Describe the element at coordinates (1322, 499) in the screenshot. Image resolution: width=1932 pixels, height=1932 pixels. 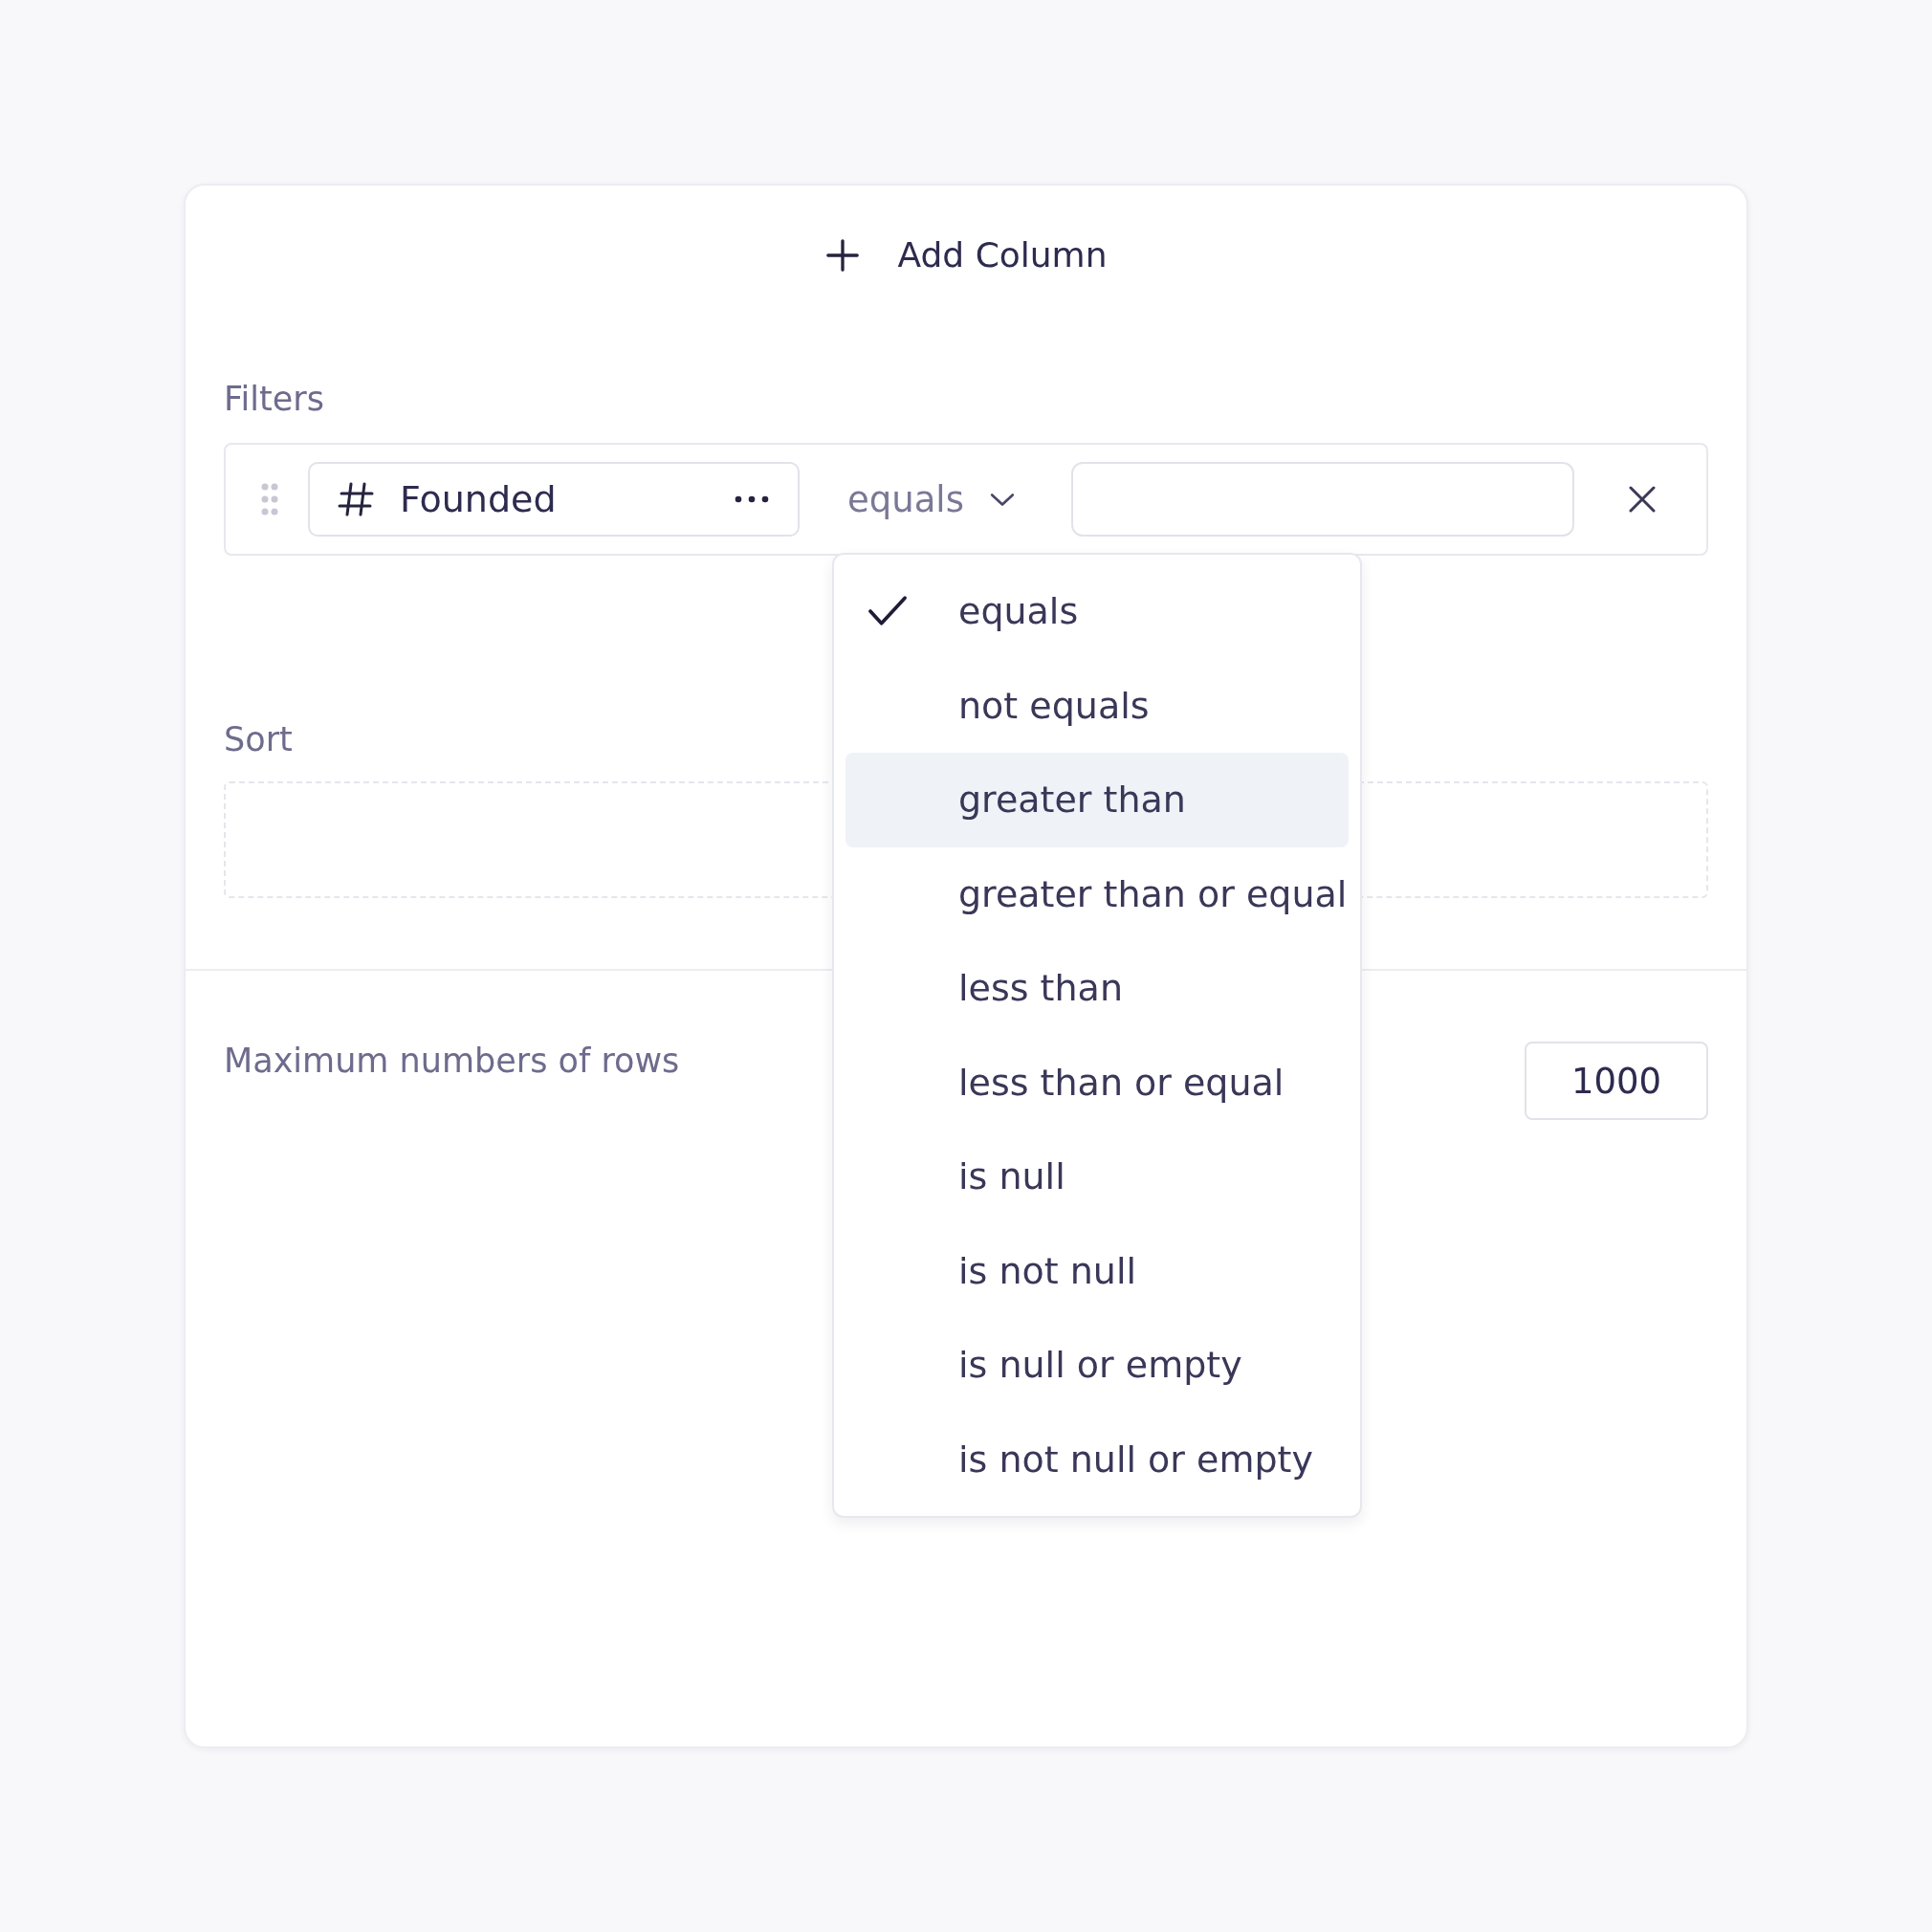
I see `value-input-field` at that location.